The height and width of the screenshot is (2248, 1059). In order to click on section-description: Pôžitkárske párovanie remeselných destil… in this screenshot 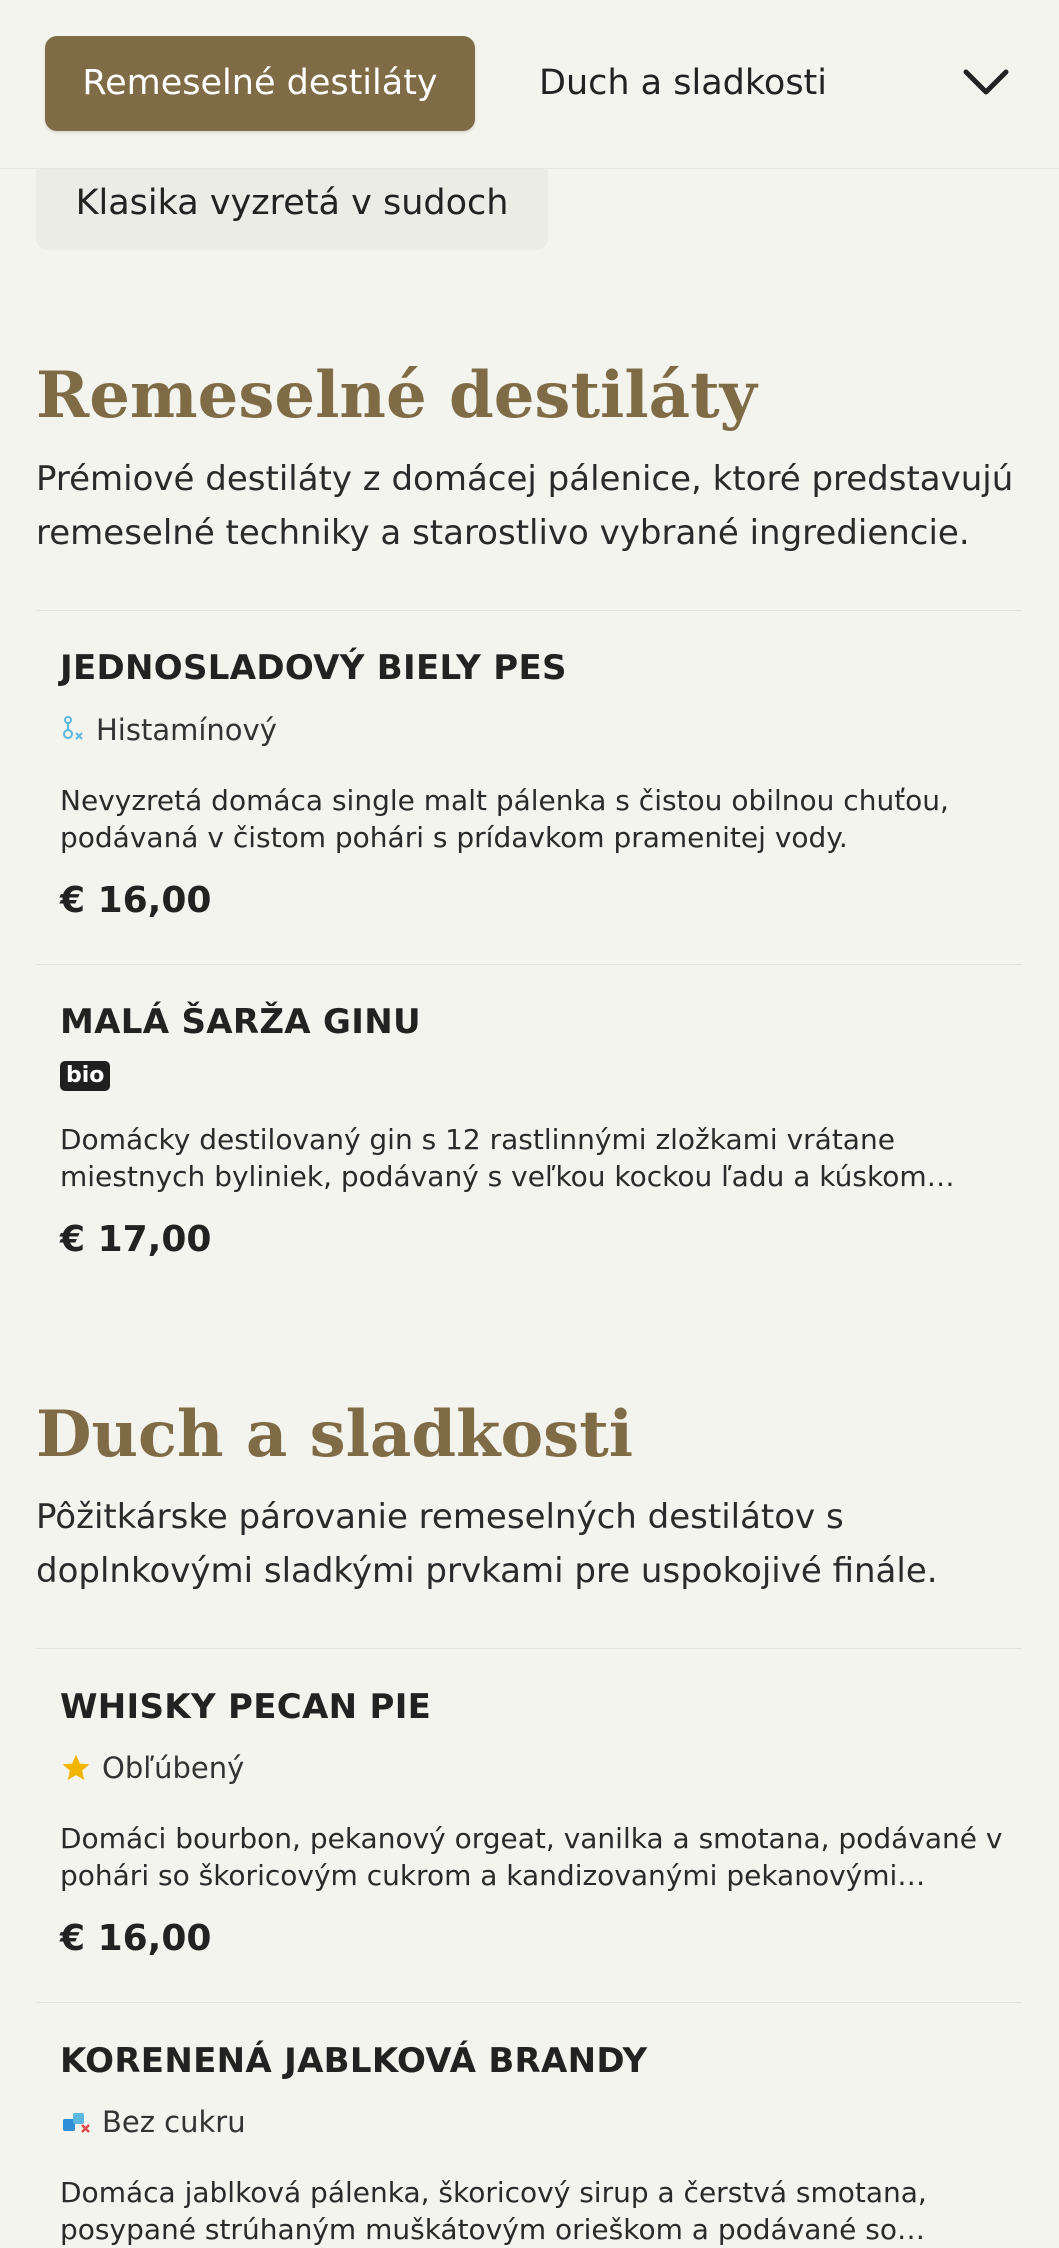, I will do `click(487, 1544)`.